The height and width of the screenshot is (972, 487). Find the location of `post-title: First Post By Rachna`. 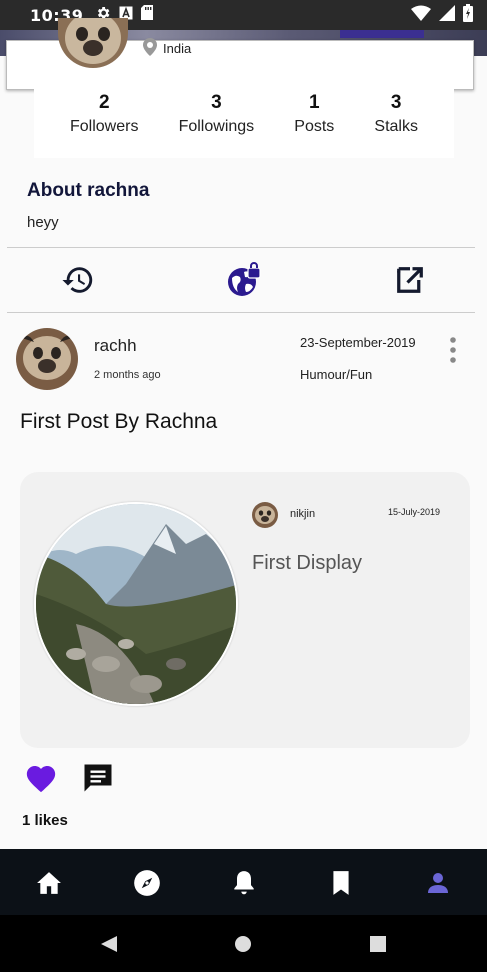

post-title: First Post By Rachna is located at coordinates (119, 421).